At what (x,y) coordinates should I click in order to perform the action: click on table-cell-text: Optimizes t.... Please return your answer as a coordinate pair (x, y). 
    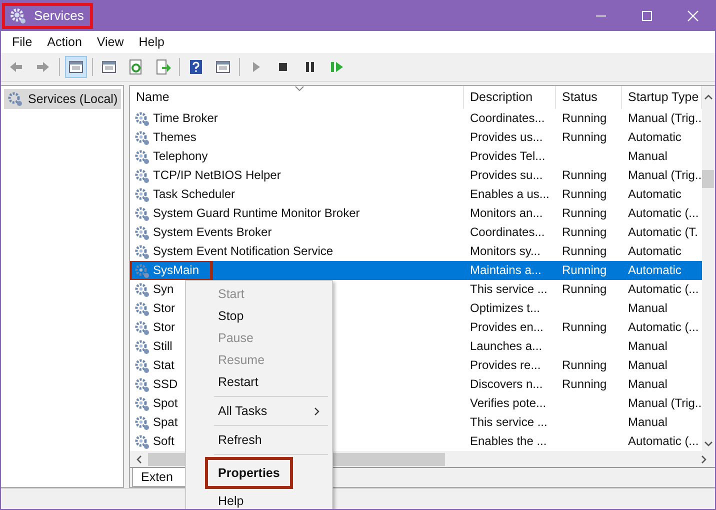
    Looking at the image, I should click on (505, 308).